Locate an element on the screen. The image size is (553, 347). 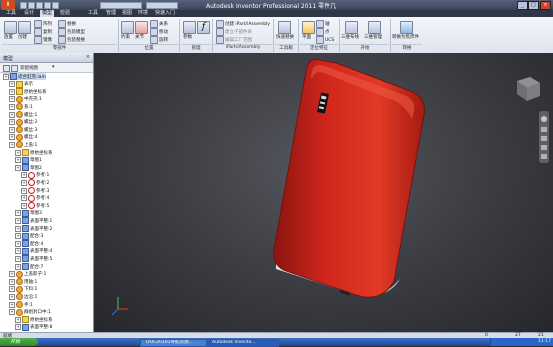
close-icon: × is located at coordinates (88, 57).